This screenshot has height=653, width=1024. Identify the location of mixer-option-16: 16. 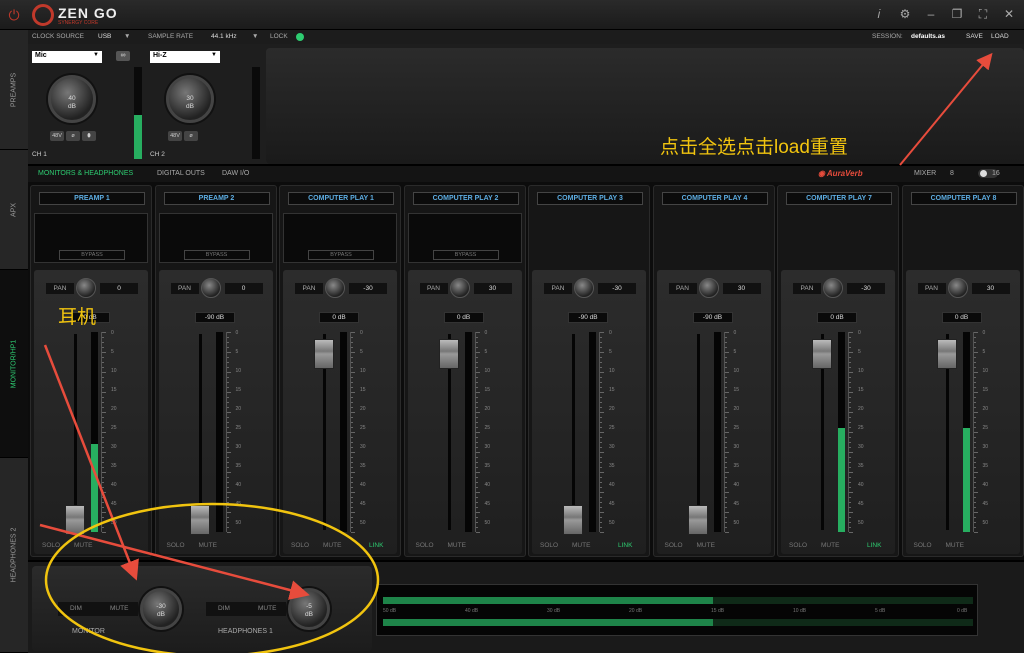
(996, 173).